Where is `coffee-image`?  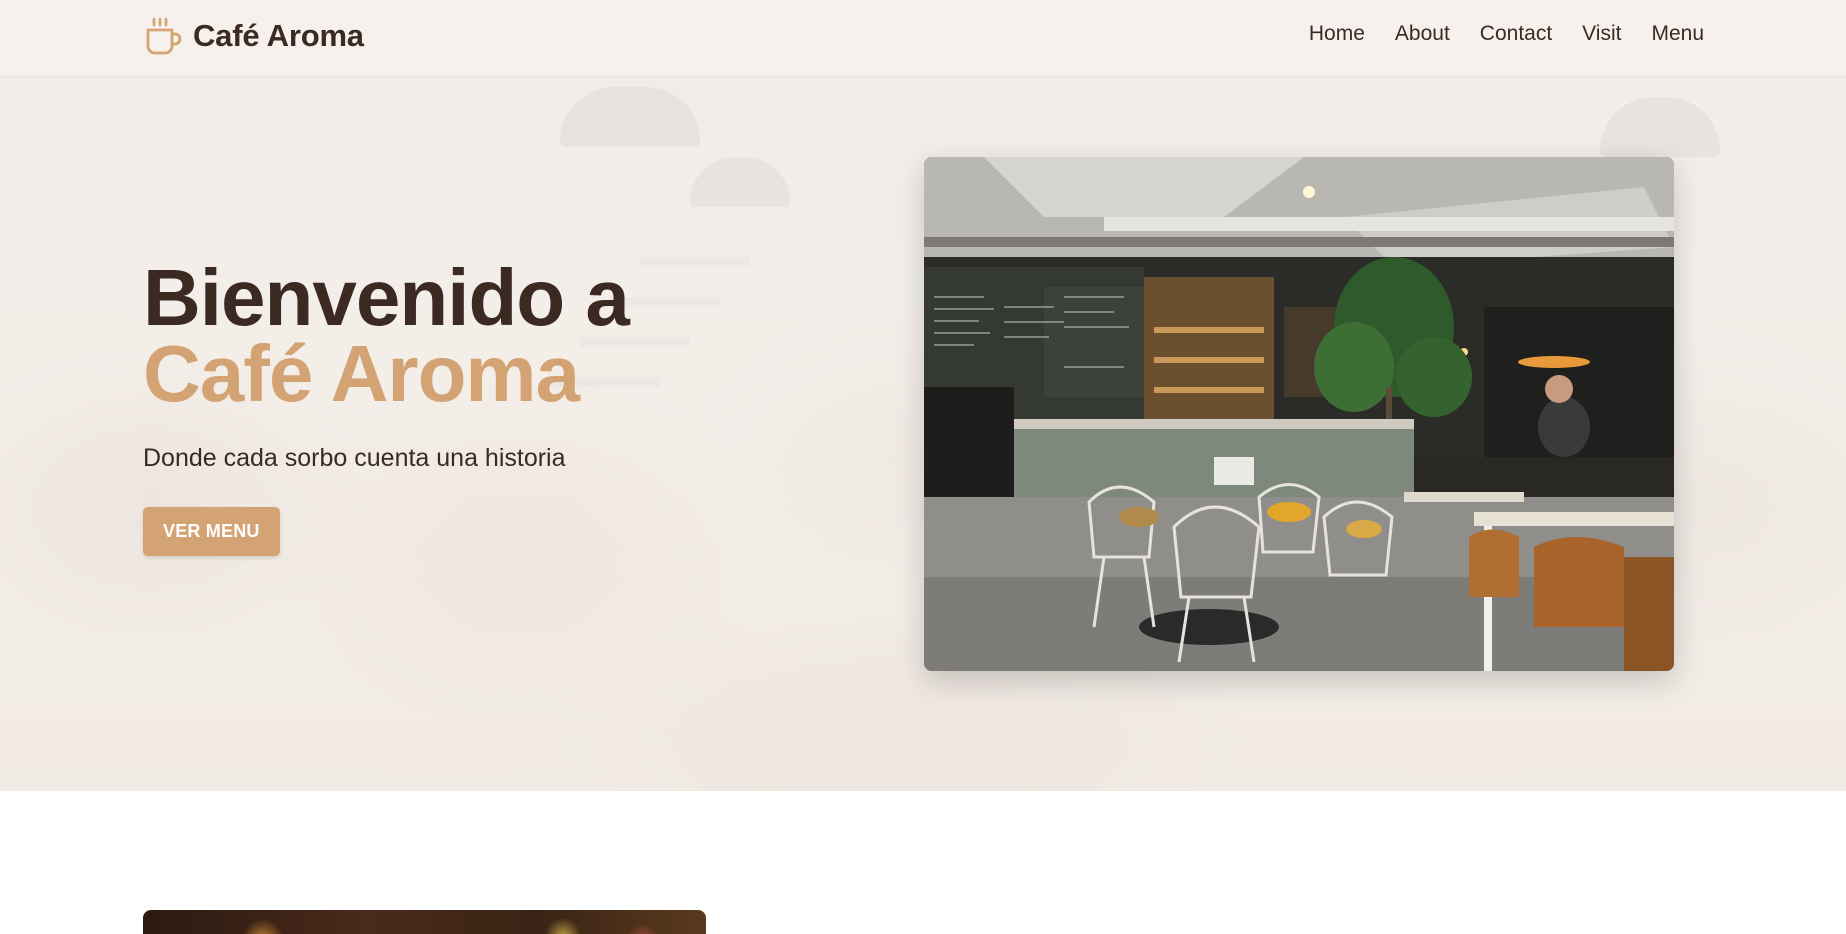 coffee-image is located at coordinates (424, 922).